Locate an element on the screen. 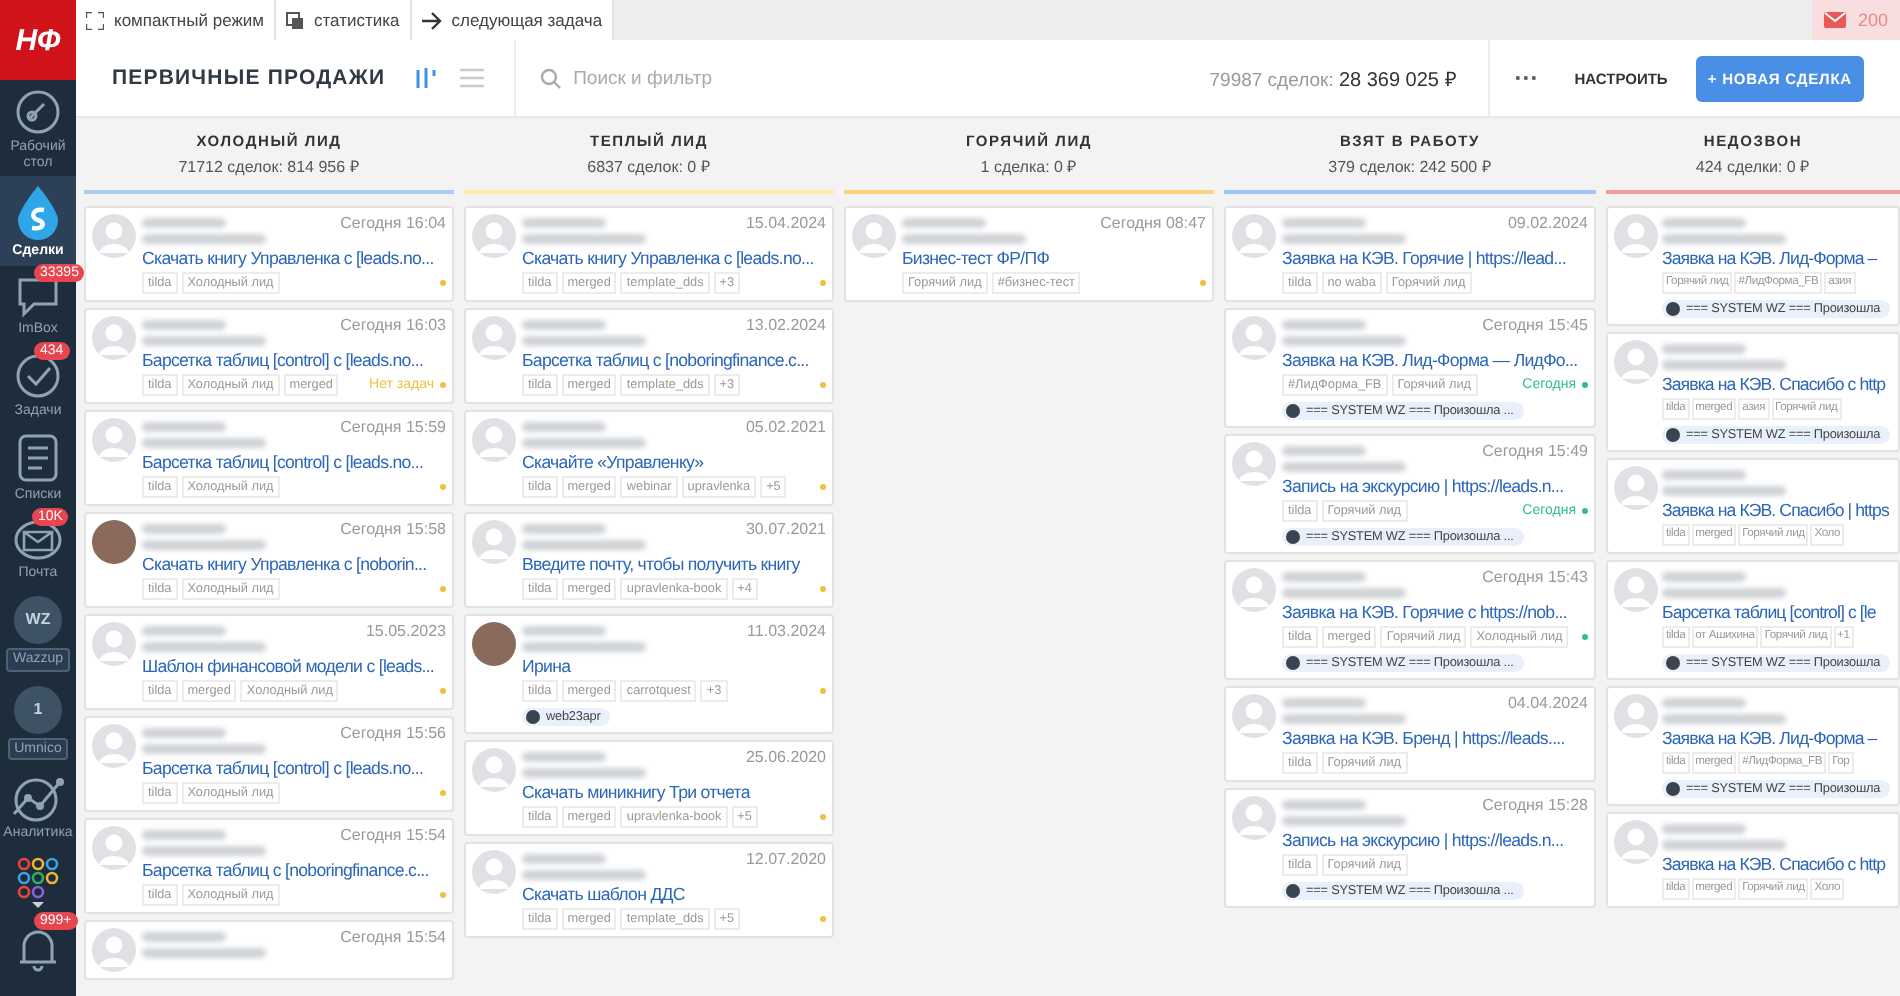 The image size is (1900, 996). toolbar-button: компактный режим is located at coordinates (176, 20).